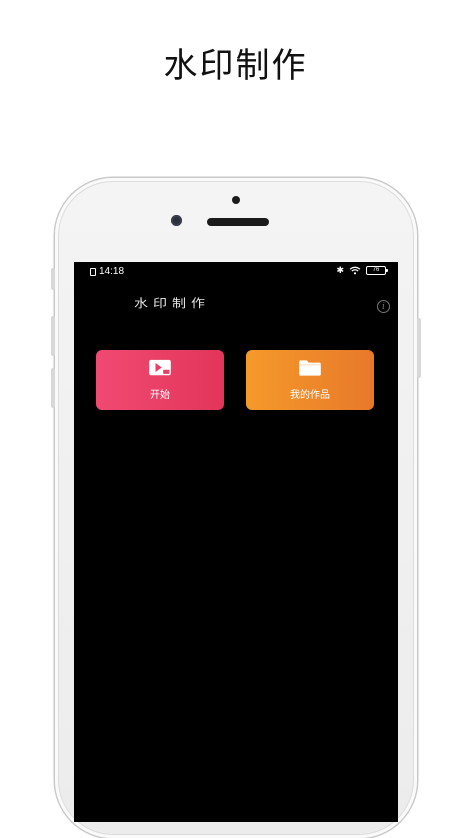 The image size is (471, 838). Describe the element at coordinates (53, 336) in the screenshot. I see `volume-up-button` at that location.